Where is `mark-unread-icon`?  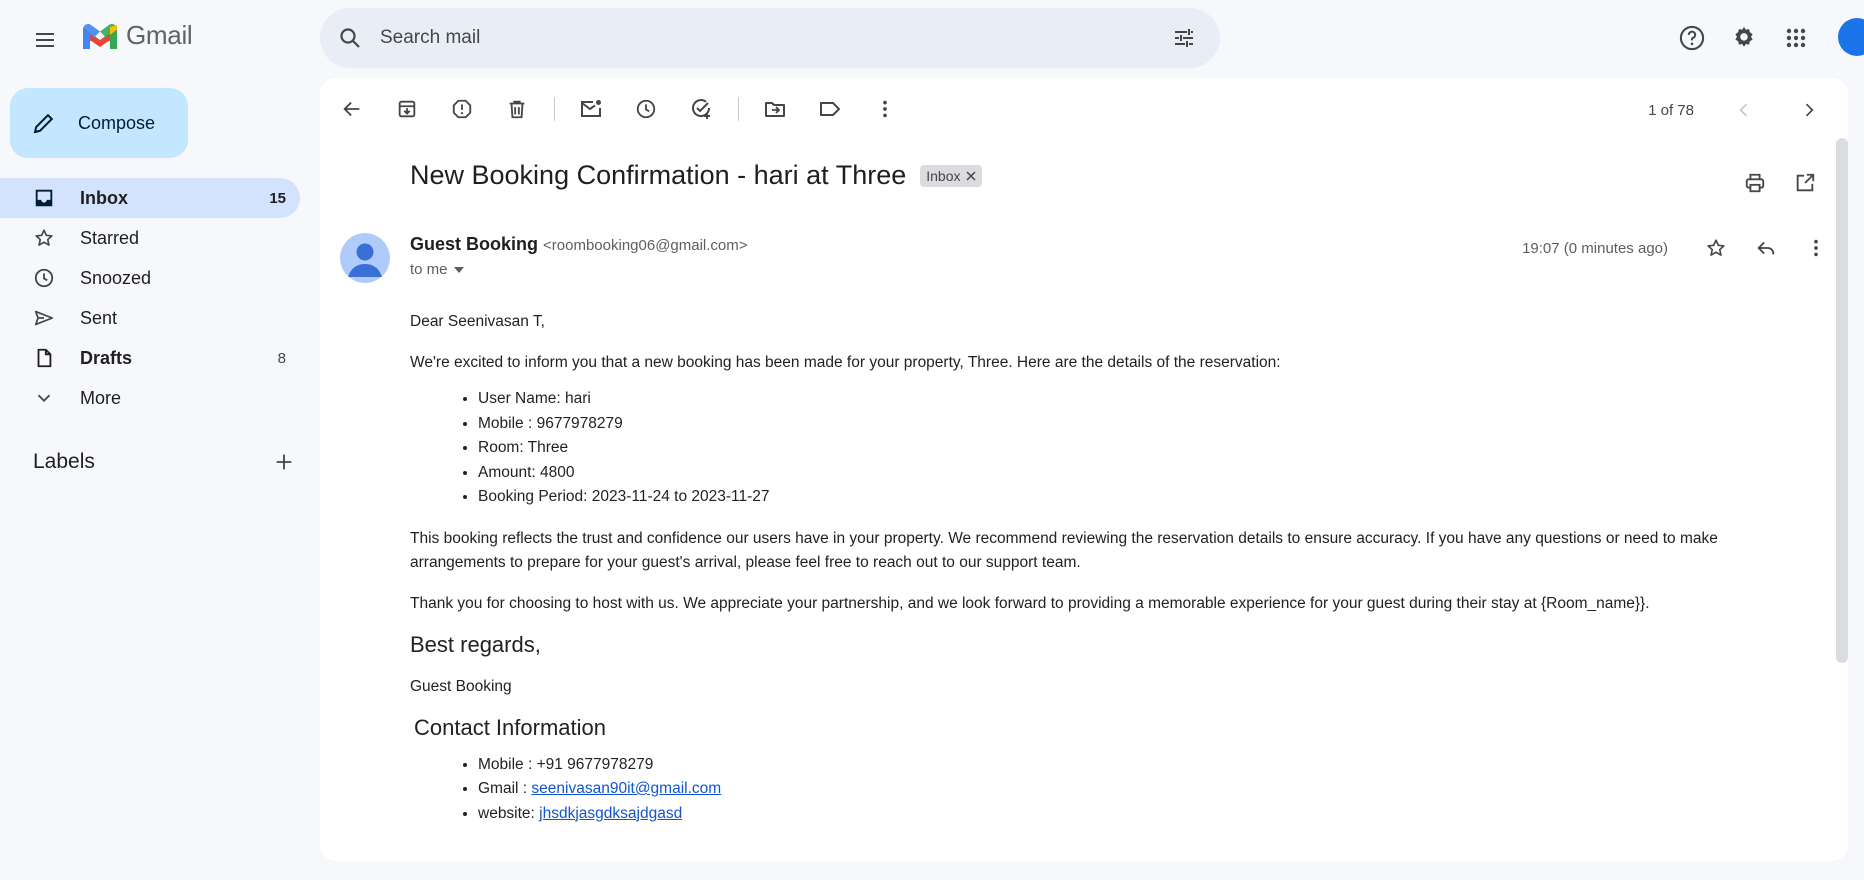
mark-unread-icon is located at coordinates (591, 109).